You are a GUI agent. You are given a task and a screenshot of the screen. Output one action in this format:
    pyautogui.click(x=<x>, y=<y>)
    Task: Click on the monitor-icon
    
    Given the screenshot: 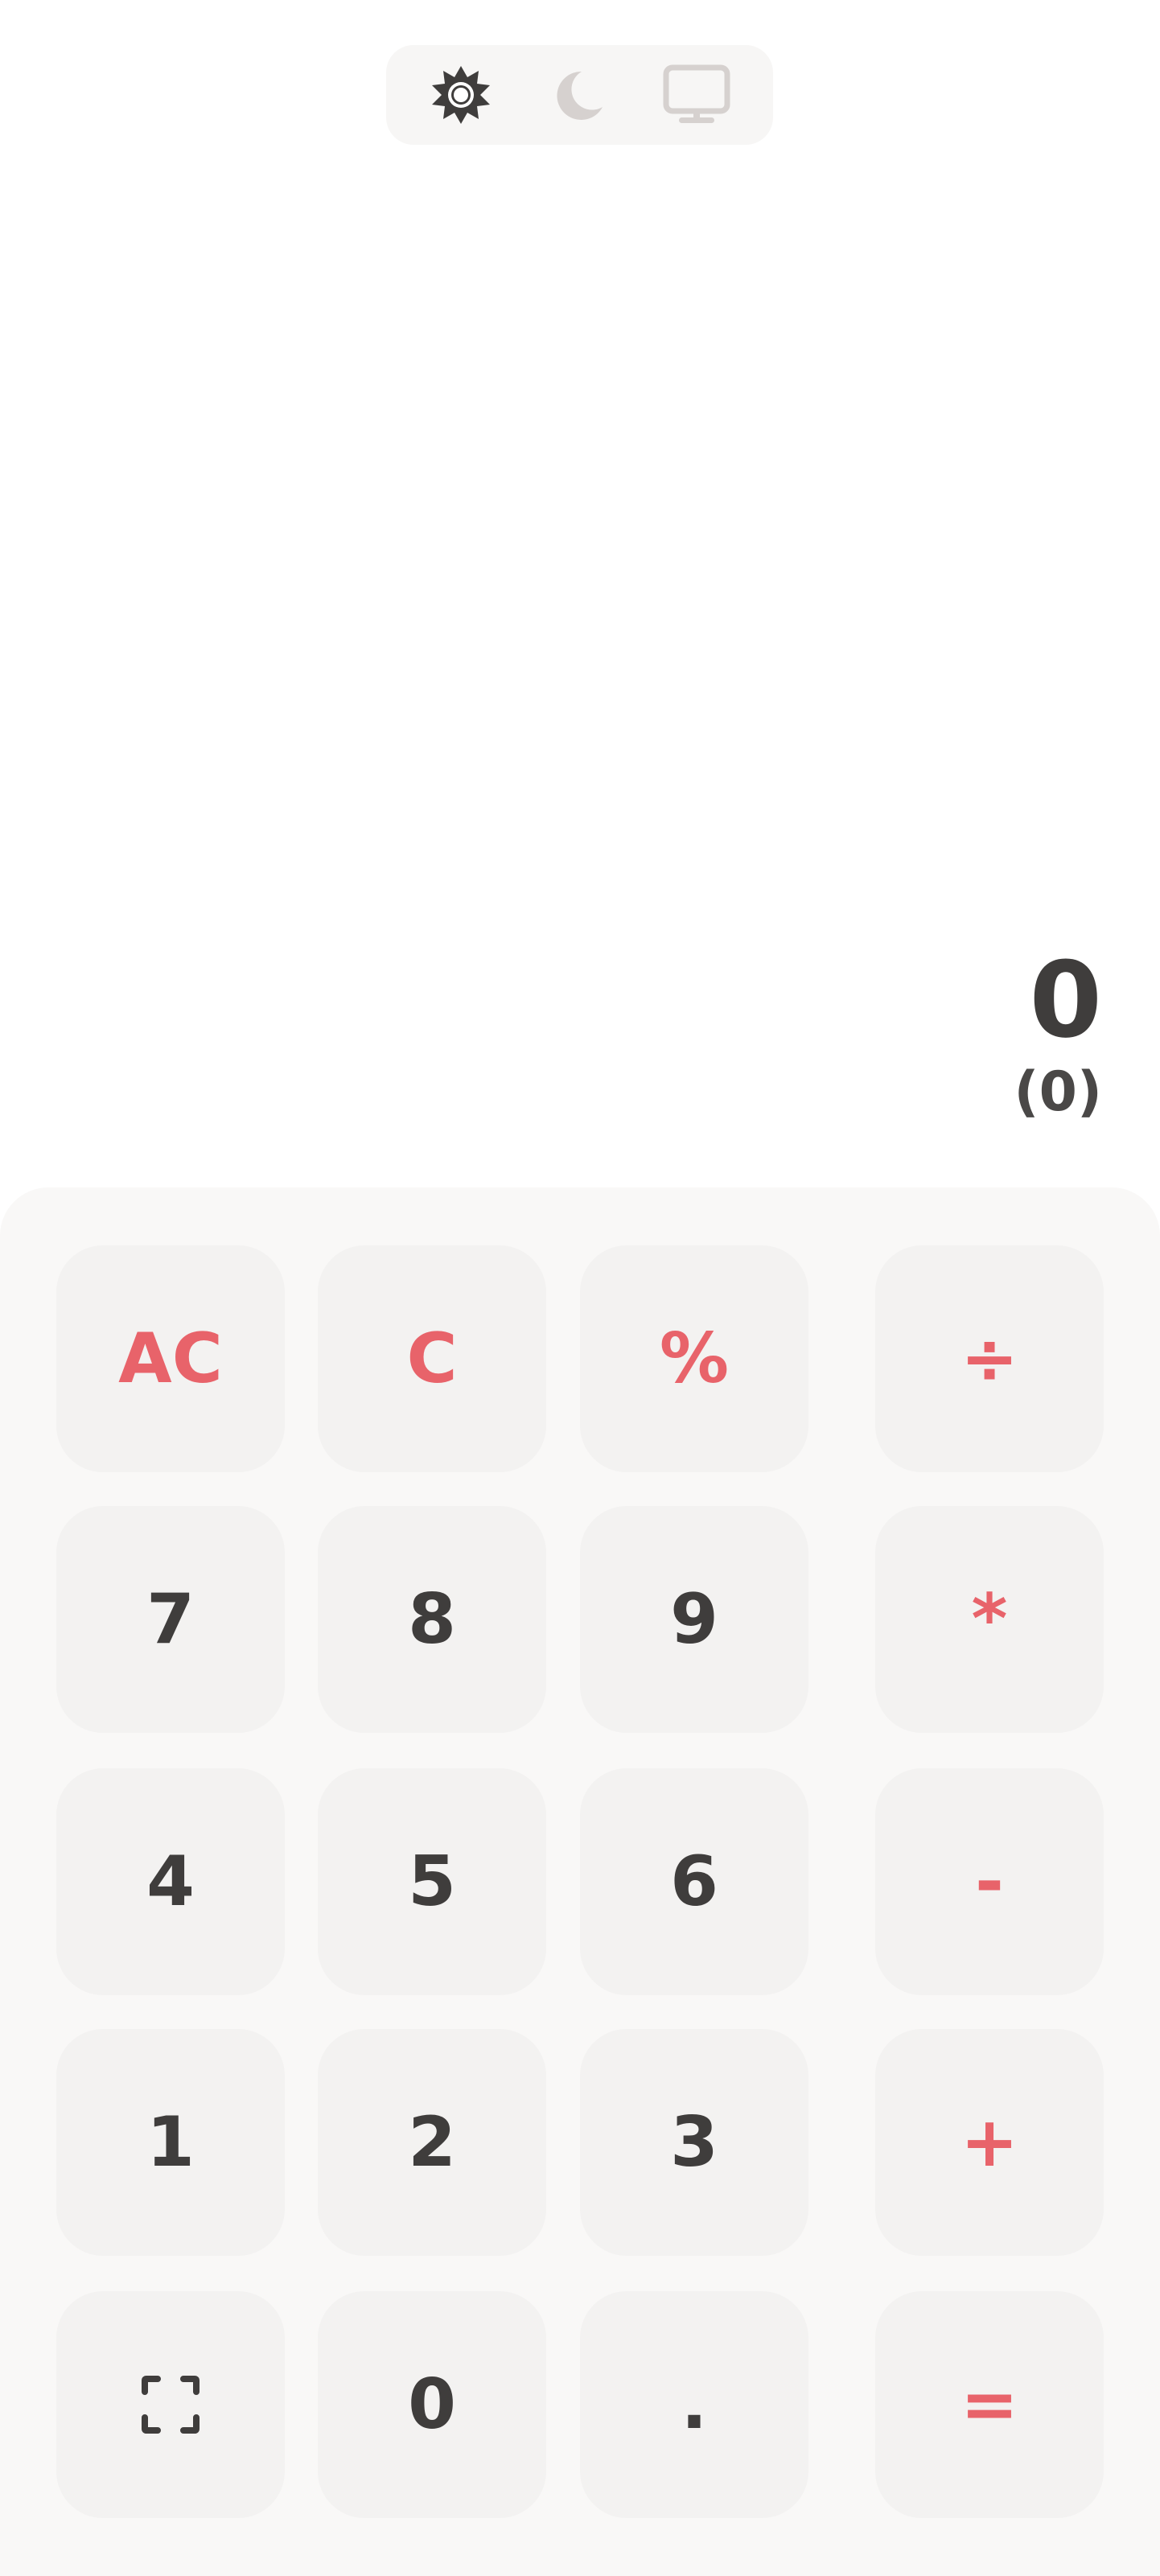 What is the action you would take?
    pyautogui.click(x=696, y=93)
    